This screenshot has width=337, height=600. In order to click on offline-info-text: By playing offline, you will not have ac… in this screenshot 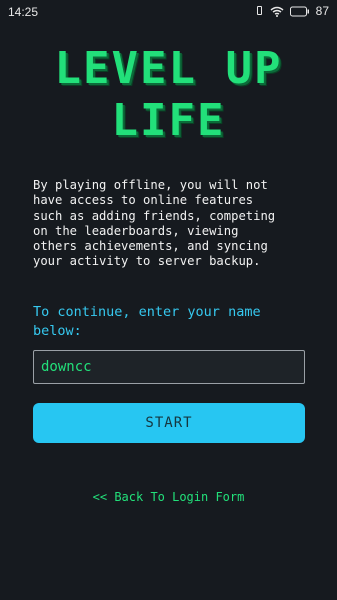, I will do `click(154, 223)`.